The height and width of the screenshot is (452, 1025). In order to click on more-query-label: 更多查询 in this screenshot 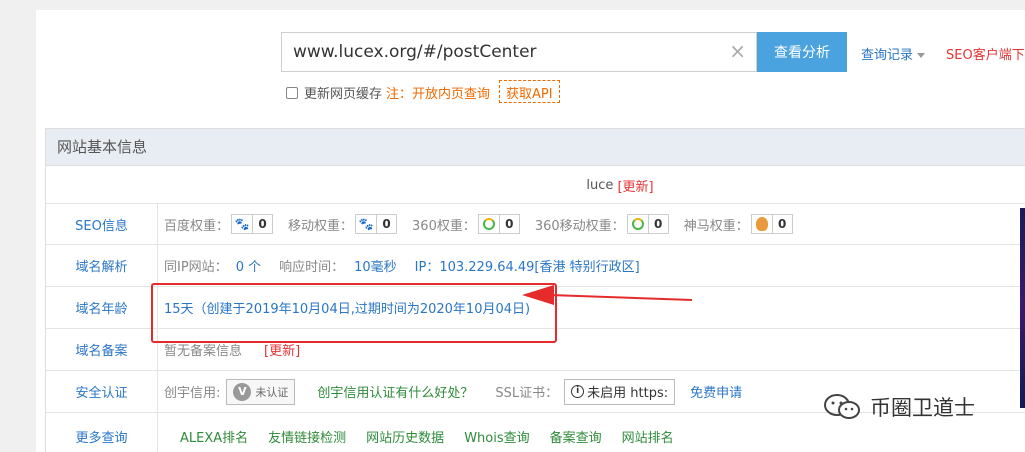, I will do `click(102, 432)`.